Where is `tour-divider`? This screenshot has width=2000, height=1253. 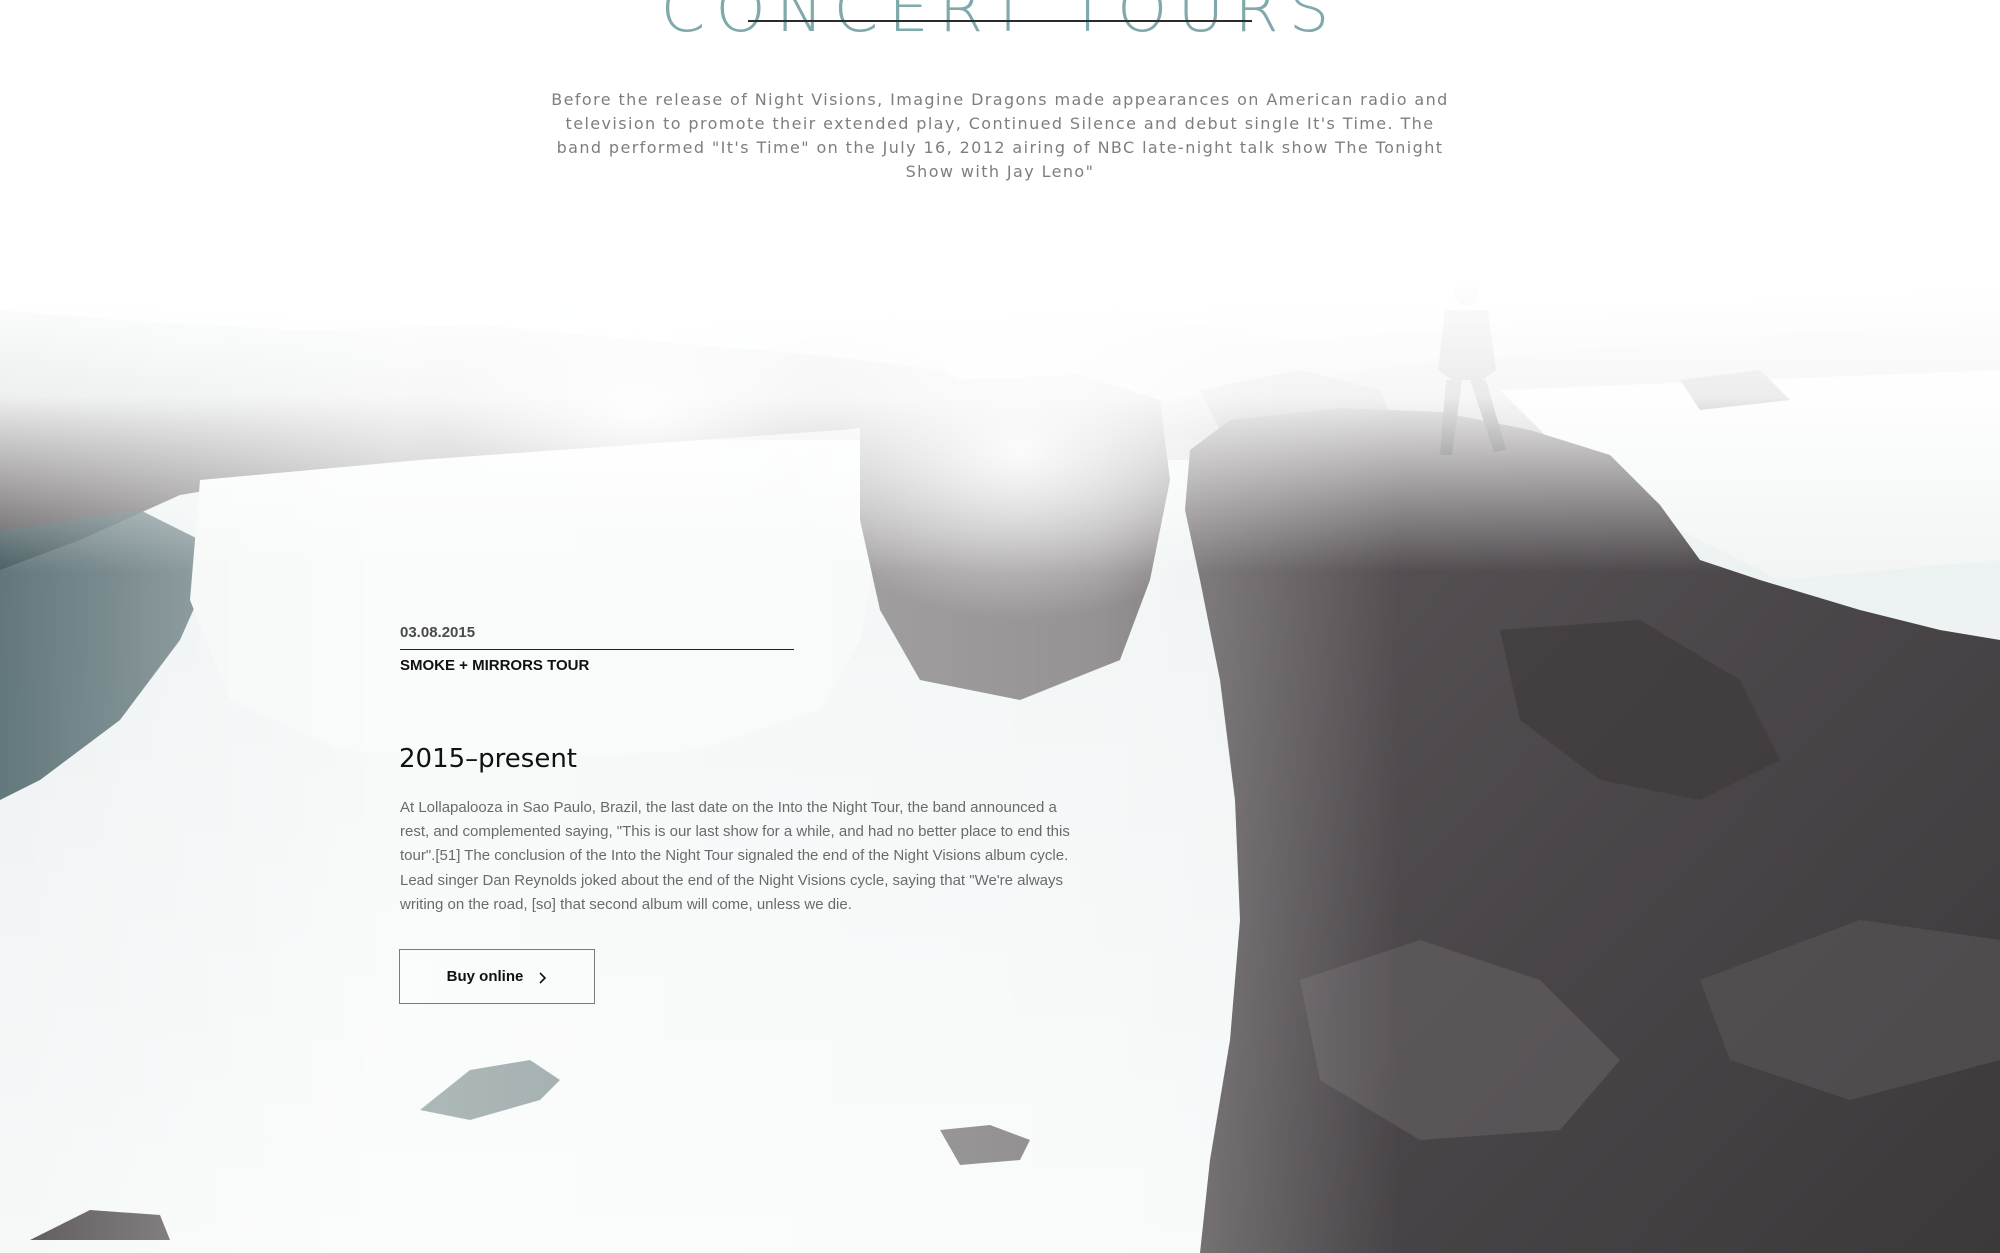 tour-divider is located at coordinates (597, 649).